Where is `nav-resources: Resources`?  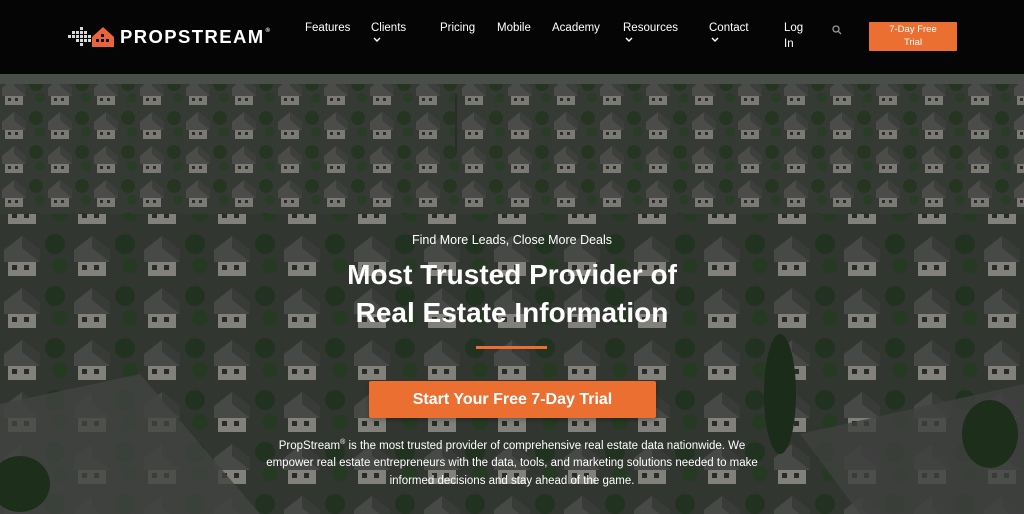
nav-resources: Resources is located at coordinates (650, 31).